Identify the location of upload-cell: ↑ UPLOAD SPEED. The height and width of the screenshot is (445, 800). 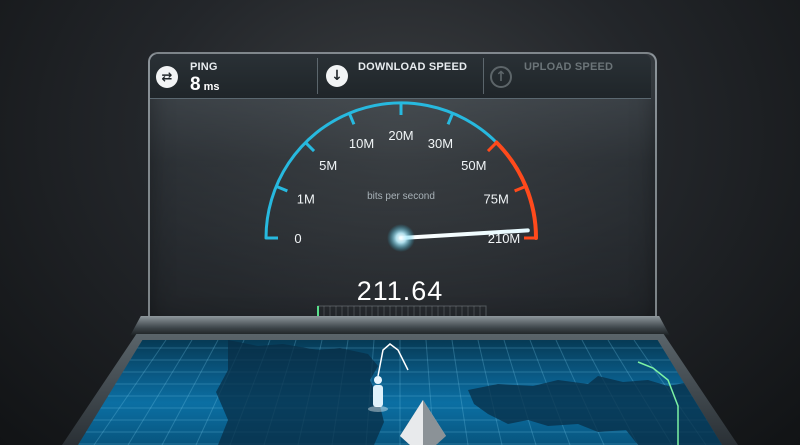
(567, 76).